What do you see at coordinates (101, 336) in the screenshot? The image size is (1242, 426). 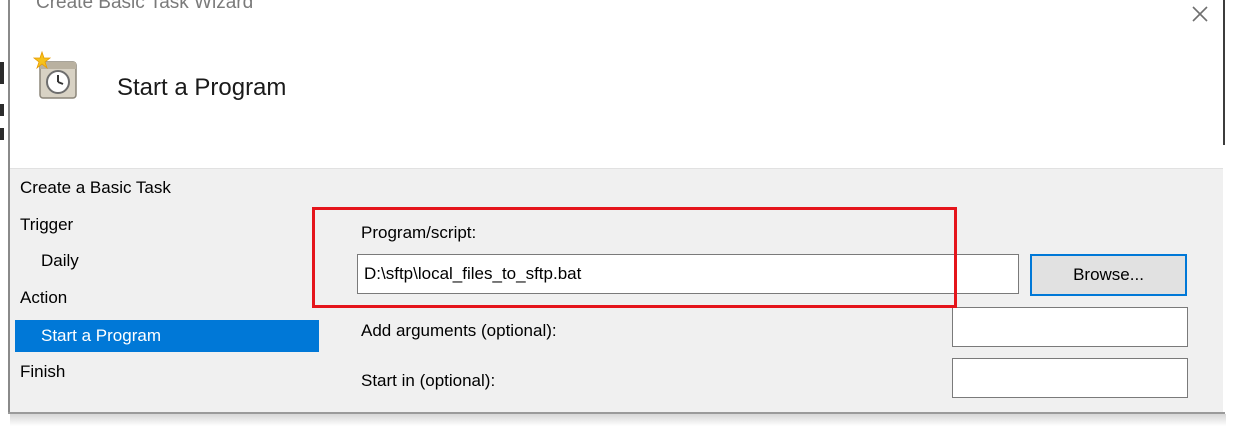 I see `nav-item-start-a-program: Start a Program` at bounding box center [101, 336].